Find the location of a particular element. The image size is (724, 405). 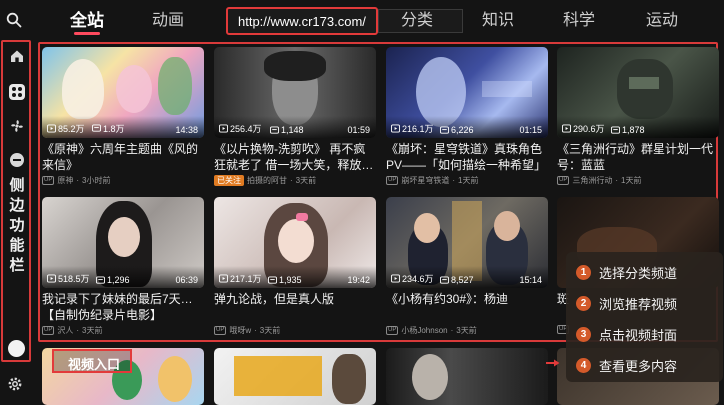

video-entry-highlight: 视频入口 is located at coordinates (92, 361).